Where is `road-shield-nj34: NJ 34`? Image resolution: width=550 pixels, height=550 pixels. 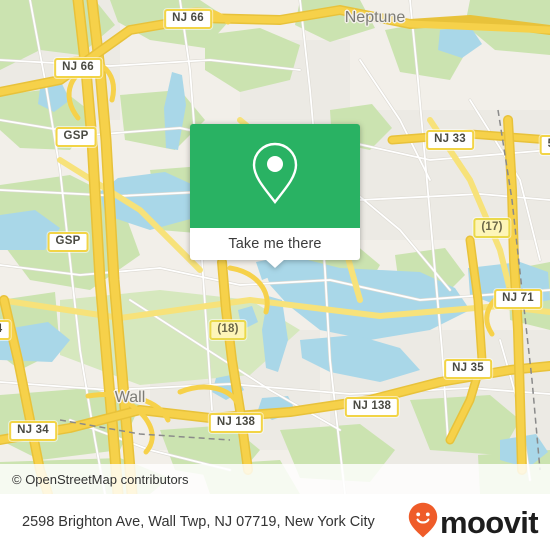 road-shield-nj34: NJ 34 is located at coordinates (33, 431).